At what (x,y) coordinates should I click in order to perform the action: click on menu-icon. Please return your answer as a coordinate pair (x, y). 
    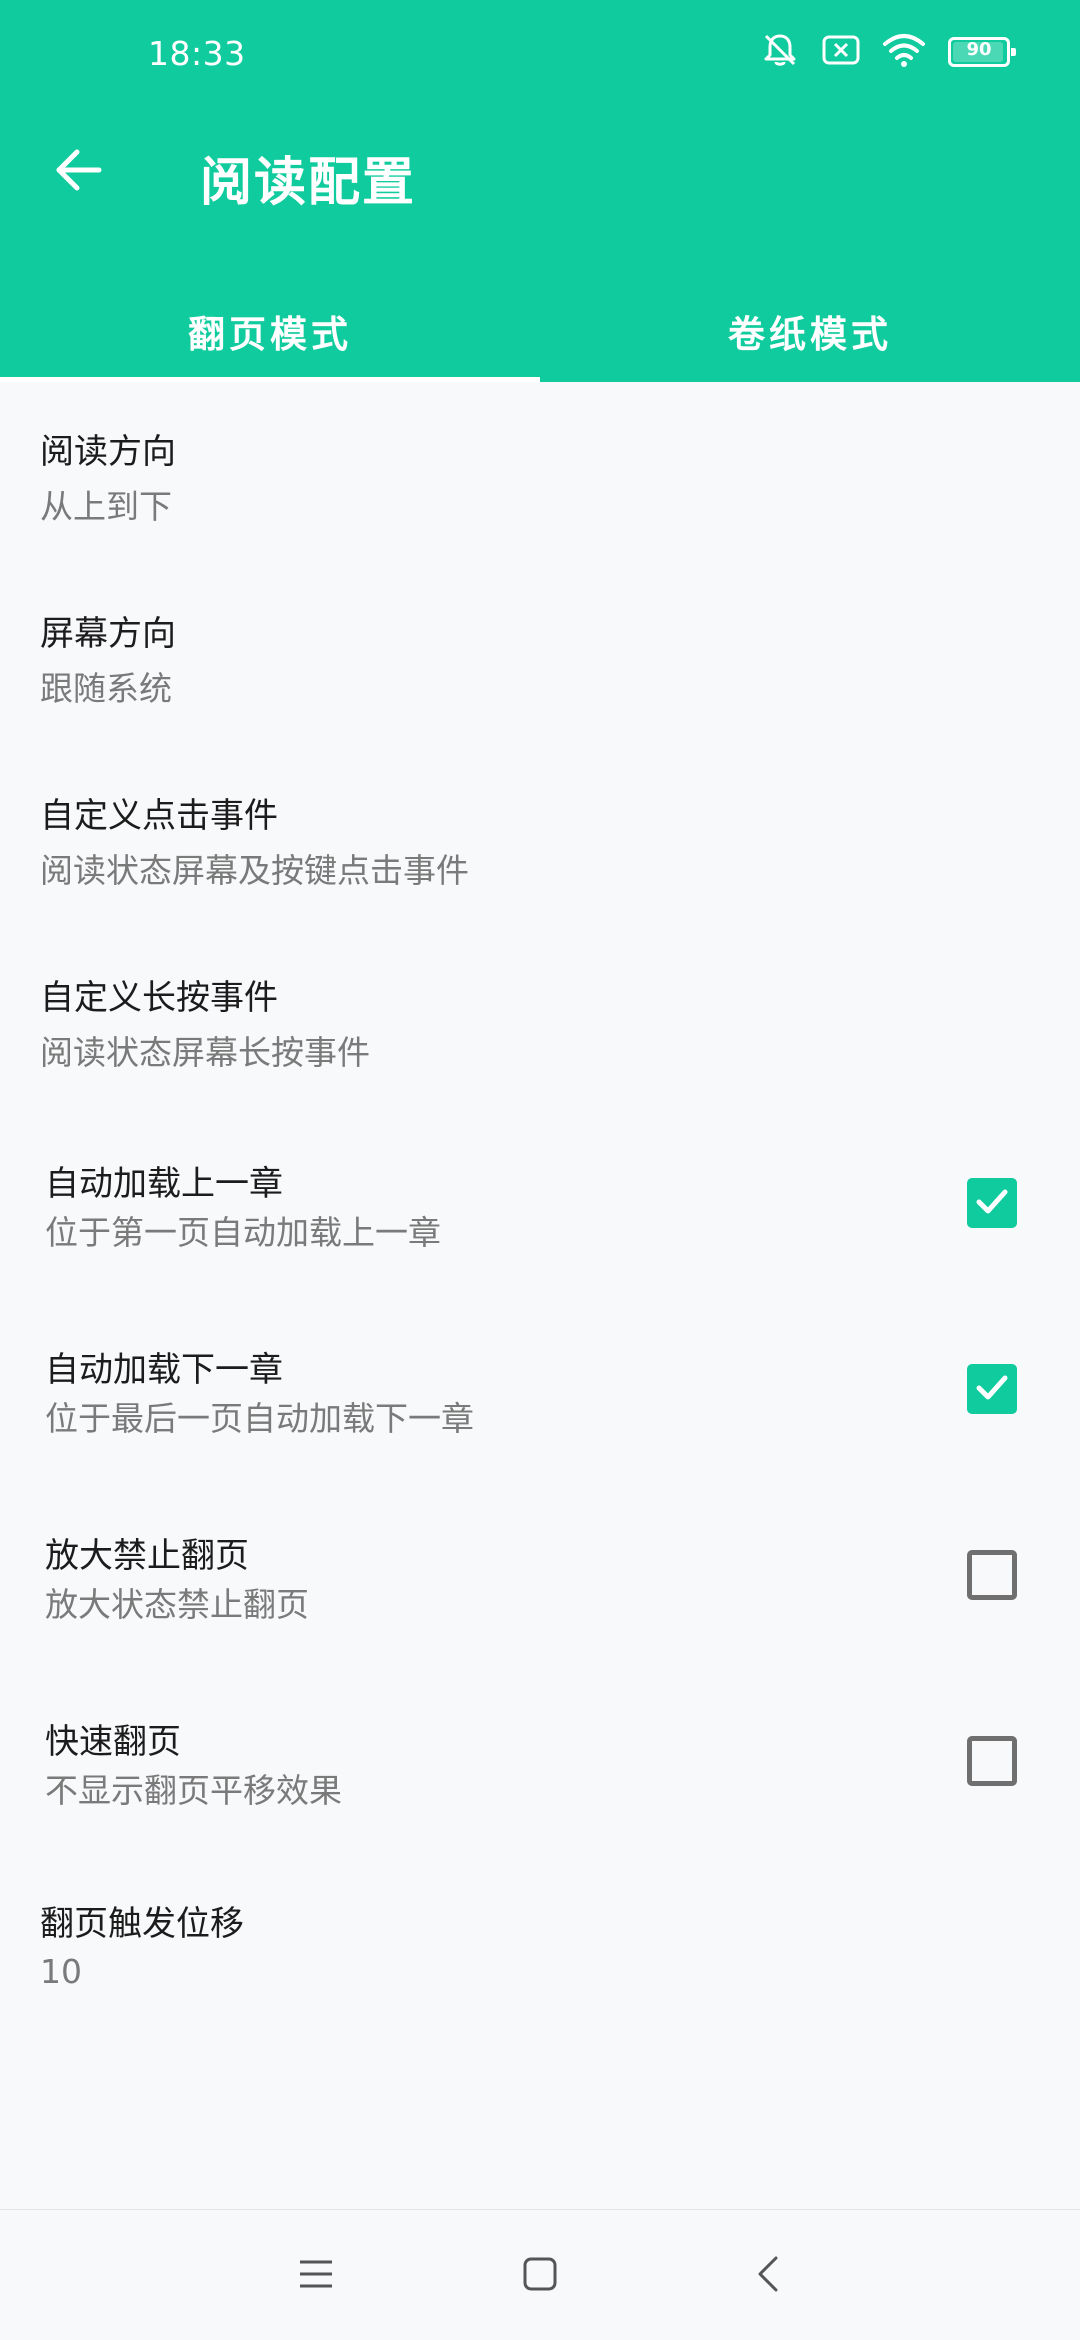
    Looking at the image, I should click on (316, 2276).